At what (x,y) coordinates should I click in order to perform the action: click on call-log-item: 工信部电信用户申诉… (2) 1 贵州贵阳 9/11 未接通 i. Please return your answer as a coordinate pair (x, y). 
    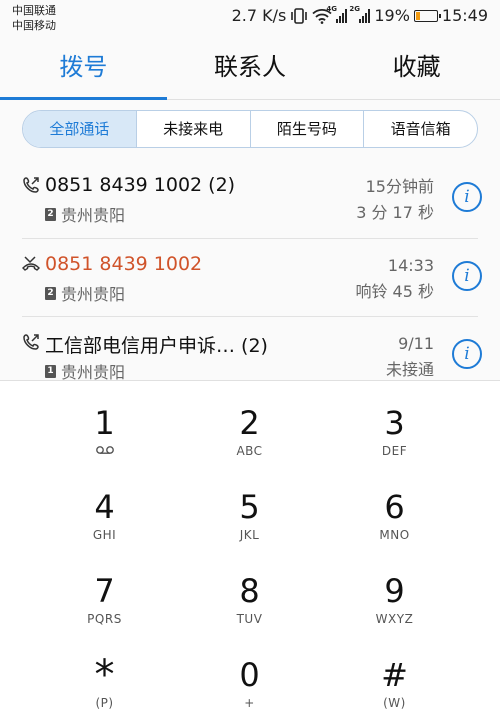
    Looking at the image, I should click on (252, 348).